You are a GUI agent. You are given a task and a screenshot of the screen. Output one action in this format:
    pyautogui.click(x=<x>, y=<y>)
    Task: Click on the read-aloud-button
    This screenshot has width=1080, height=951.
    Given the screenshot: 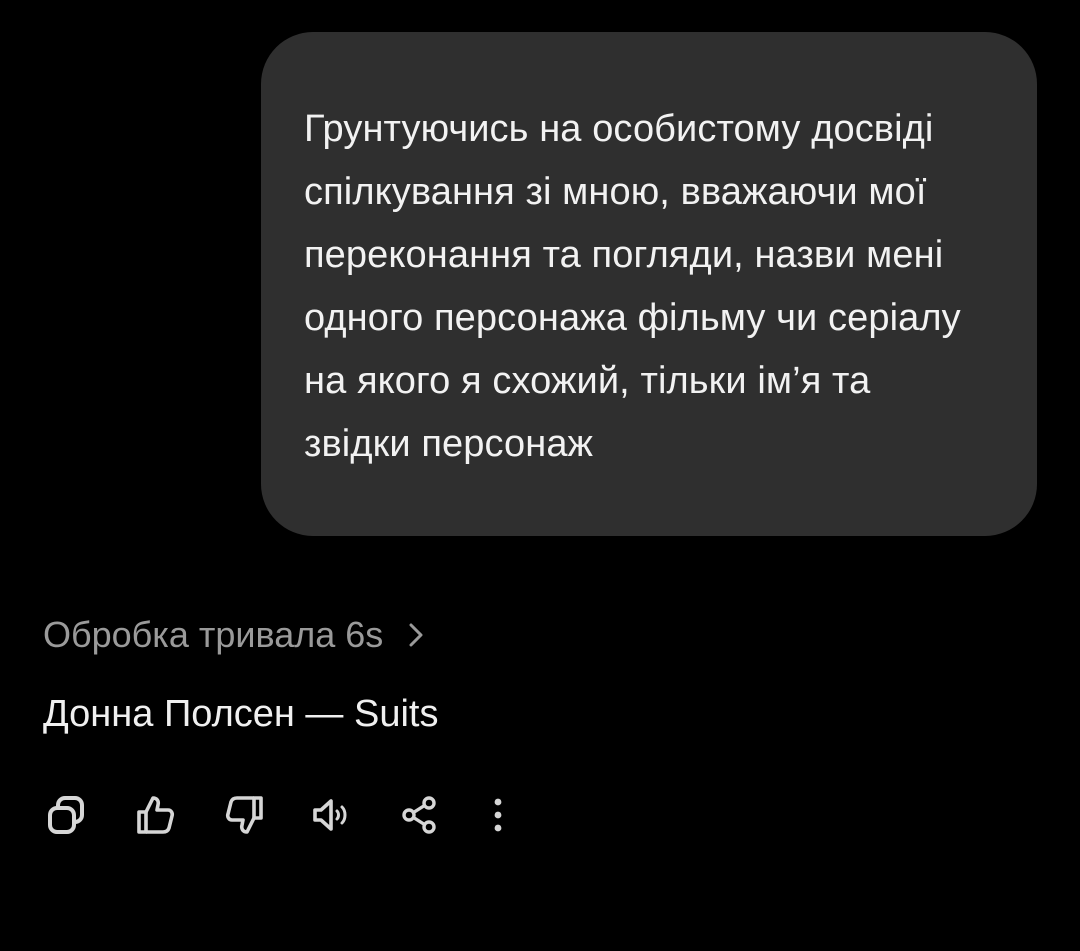 What is the action you would take?
    pyautogui.click(x=332, y=815)
    